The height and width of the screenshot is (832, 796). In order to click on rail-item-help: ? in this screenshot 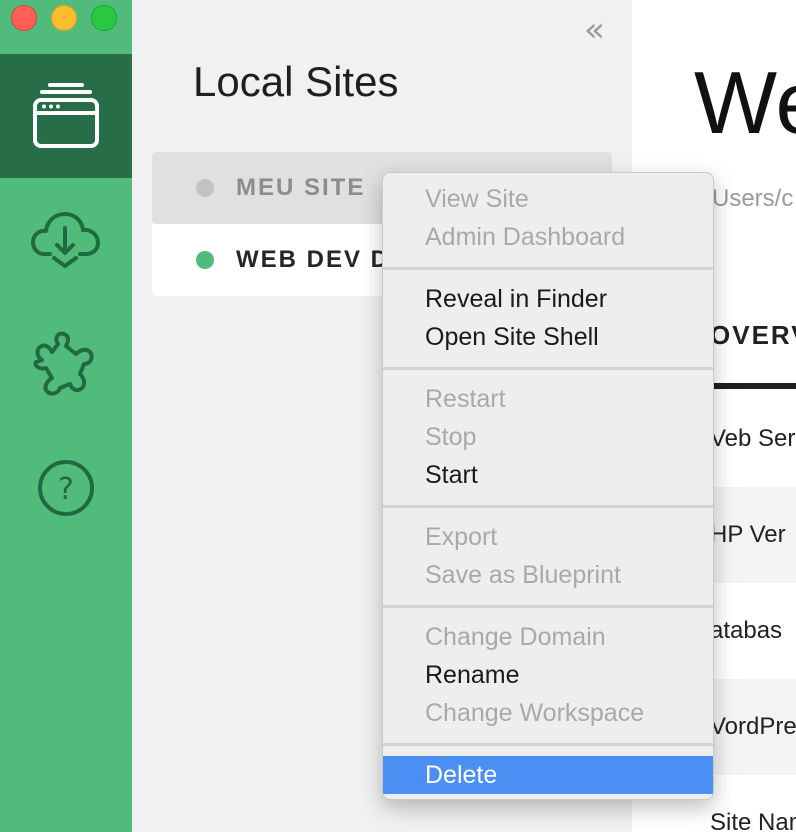, I will do `click(66, 488)`.